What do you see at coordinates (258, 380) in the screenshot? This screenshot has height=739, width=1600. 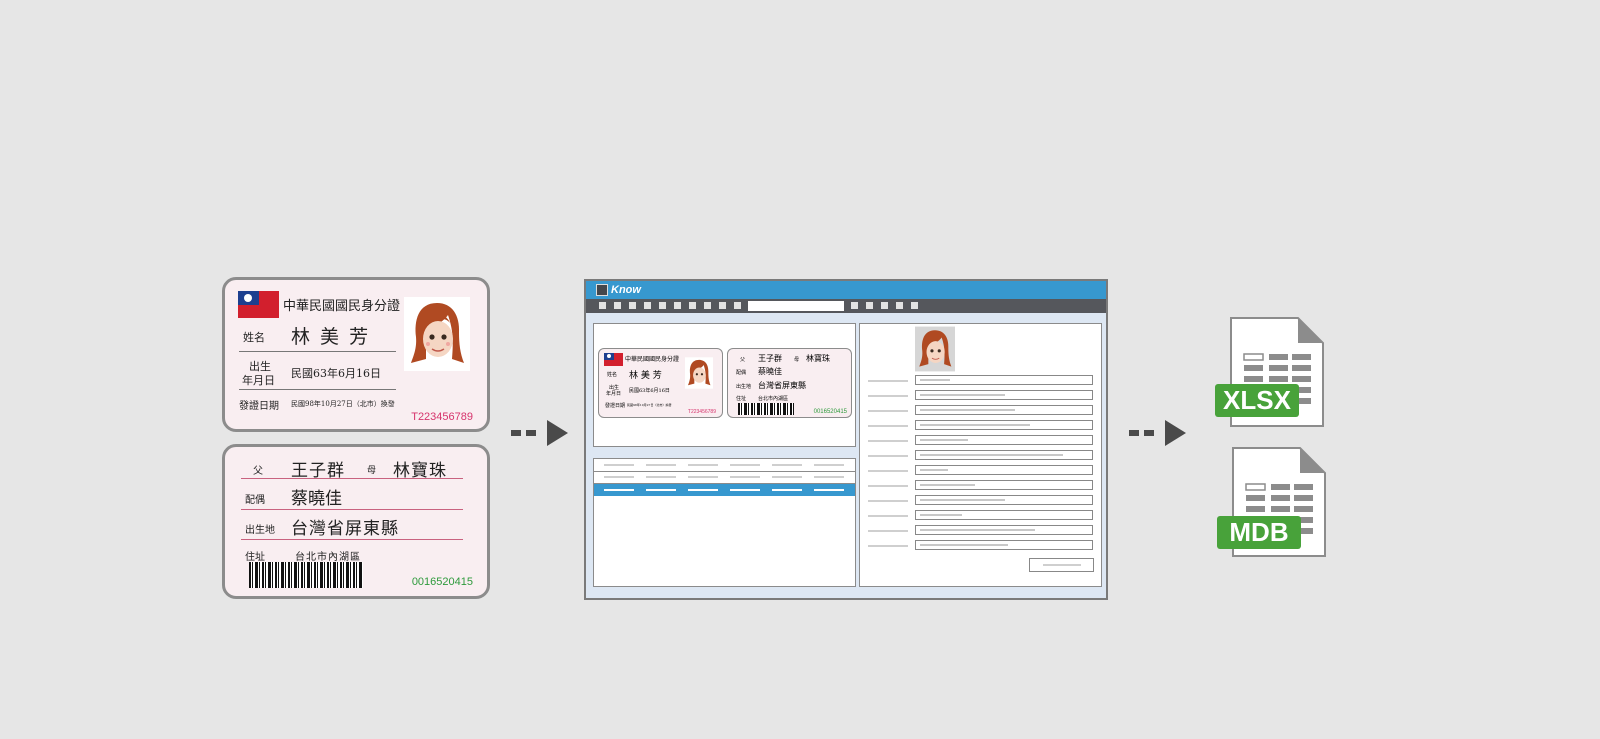 I see `birth-label-2: 年月日` at bounding box center [258, 380].